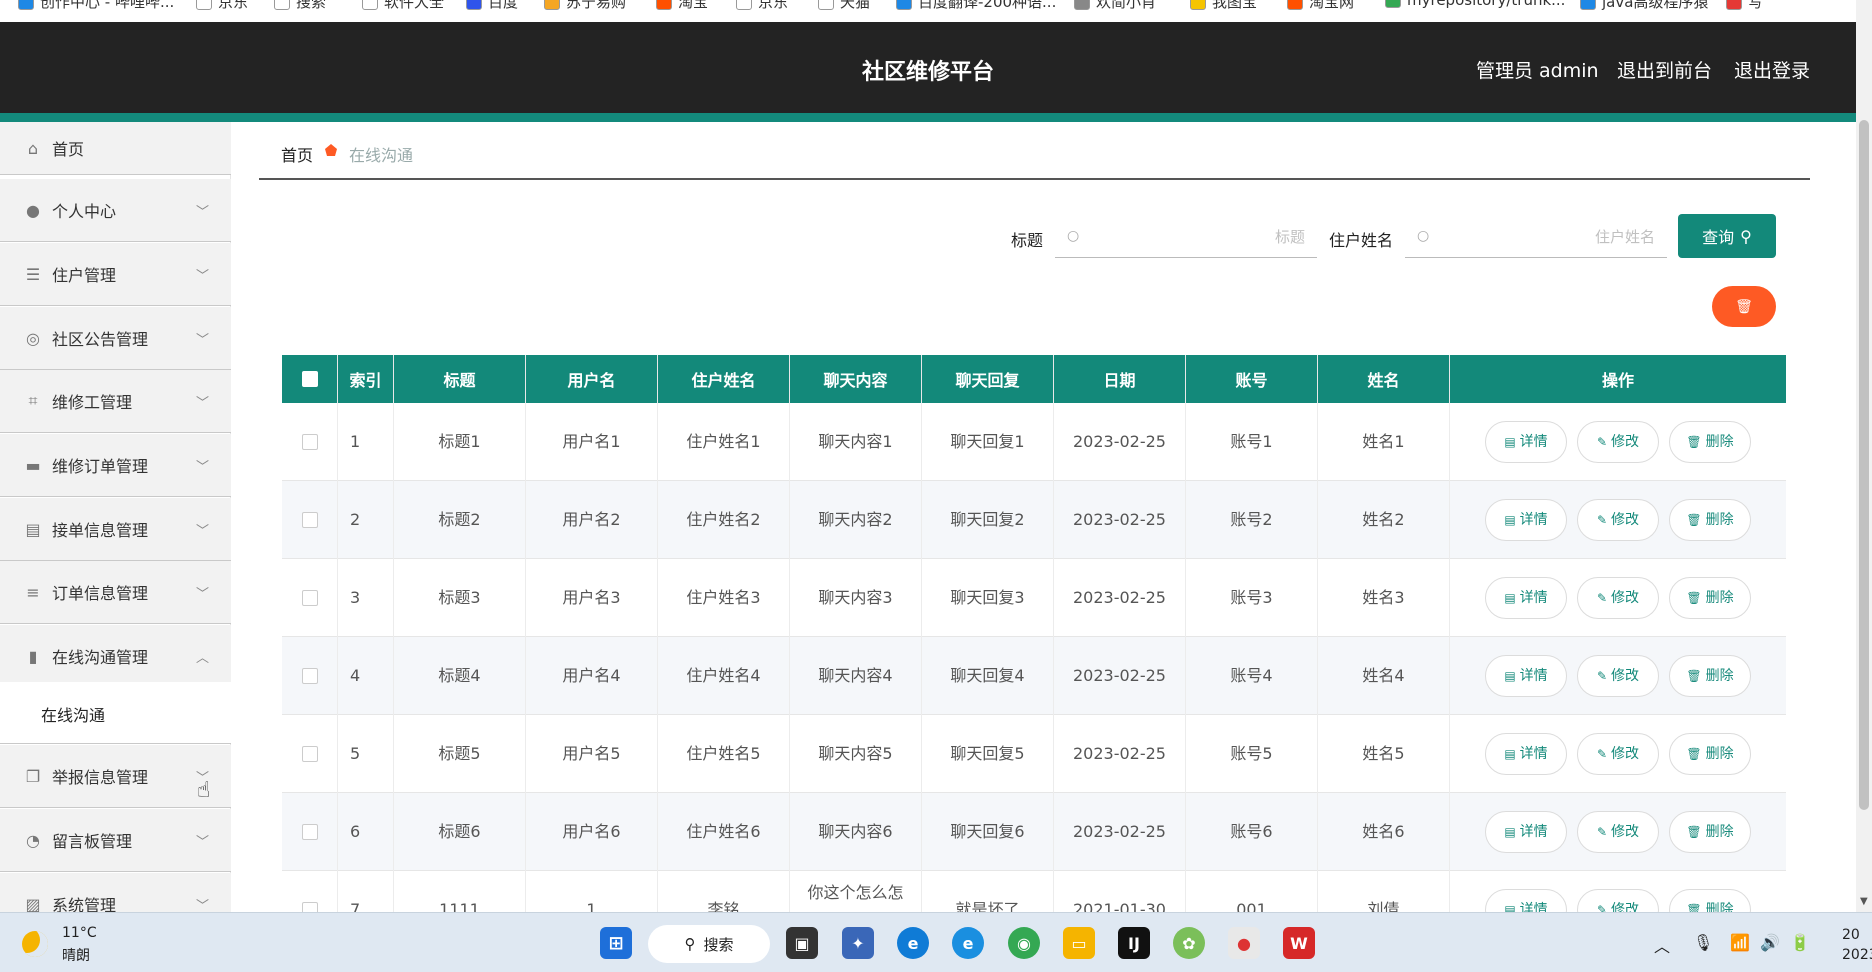  Describe the element at coordinates (1864, 465) in the screenshot. I see `scrollbar-thumb` at that location.